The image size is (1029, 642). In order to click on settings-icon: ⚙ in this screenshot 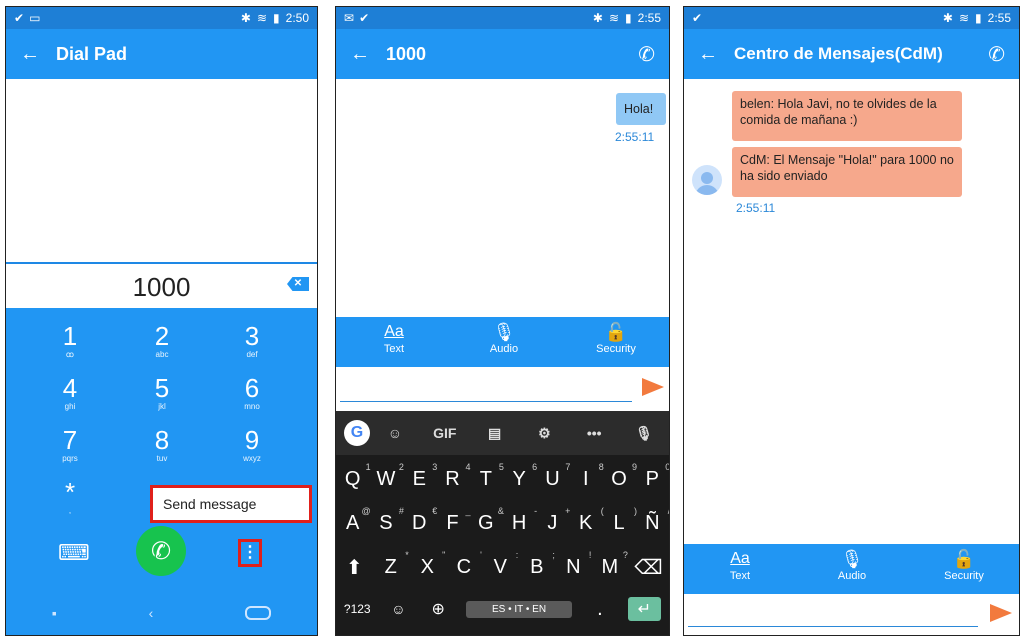, I will do `click(544, 433)`.